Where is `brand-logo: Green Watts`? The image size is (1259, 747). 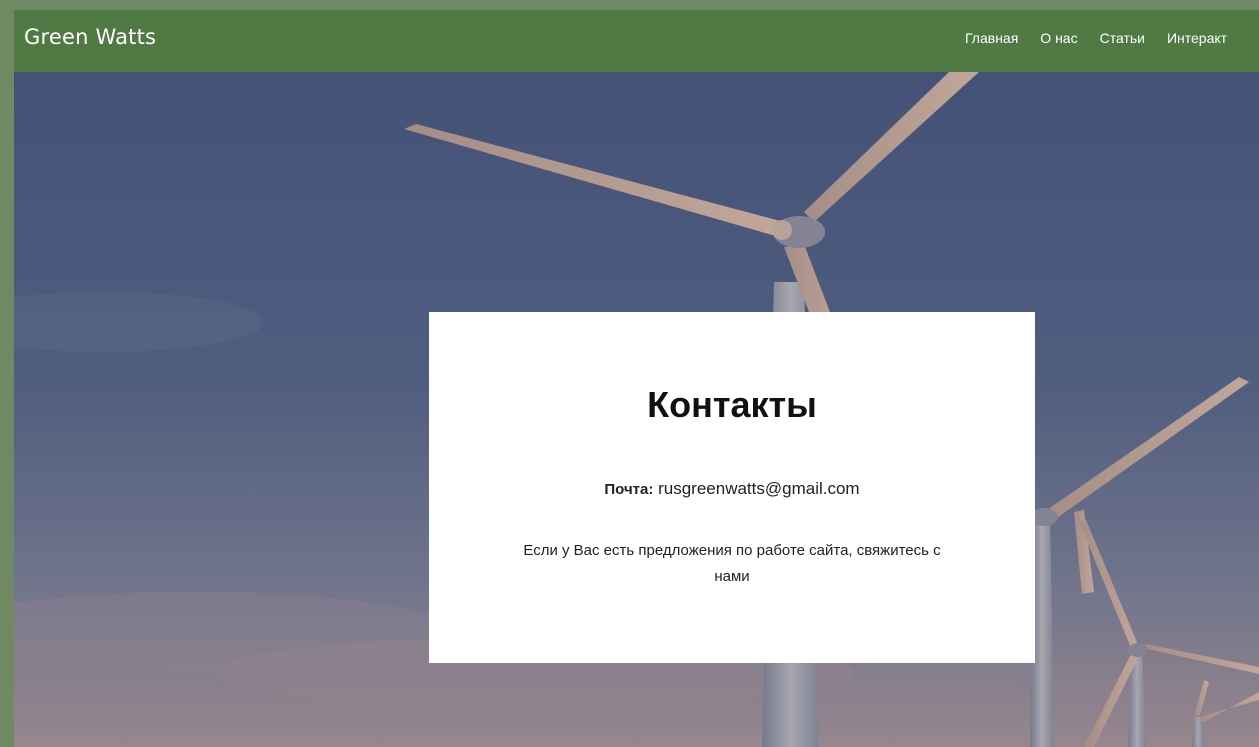 brand-logo: Green Watts is located at coordinates (90, 37).